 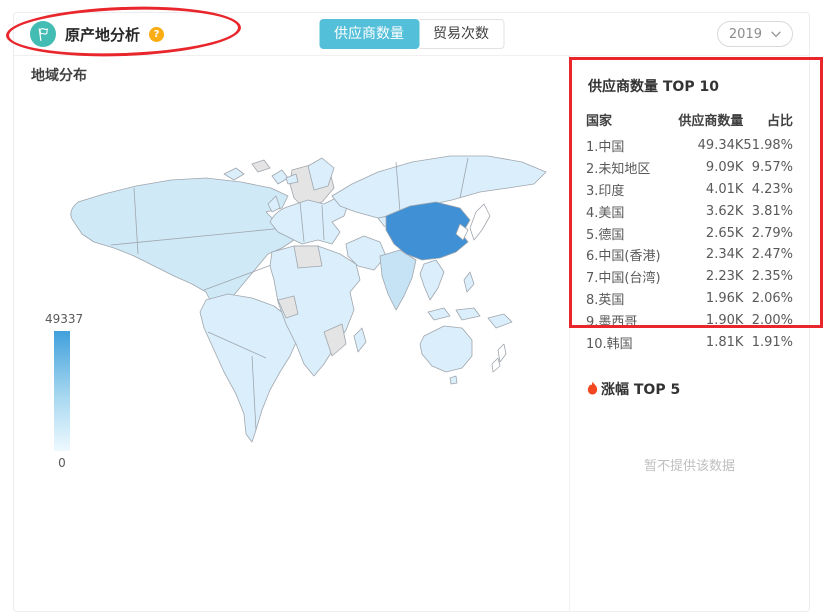 I want to click on table-header-row: 国家 供应商数量 占比, so click(x=689, y=122).